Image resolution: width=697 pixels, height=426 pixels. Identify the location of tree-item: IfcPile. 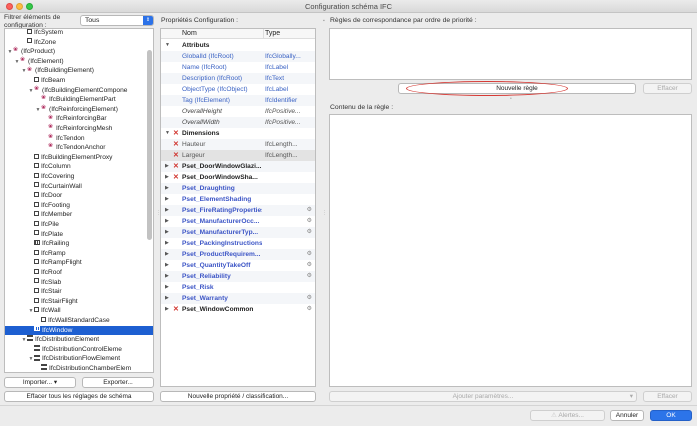
(32, 225).